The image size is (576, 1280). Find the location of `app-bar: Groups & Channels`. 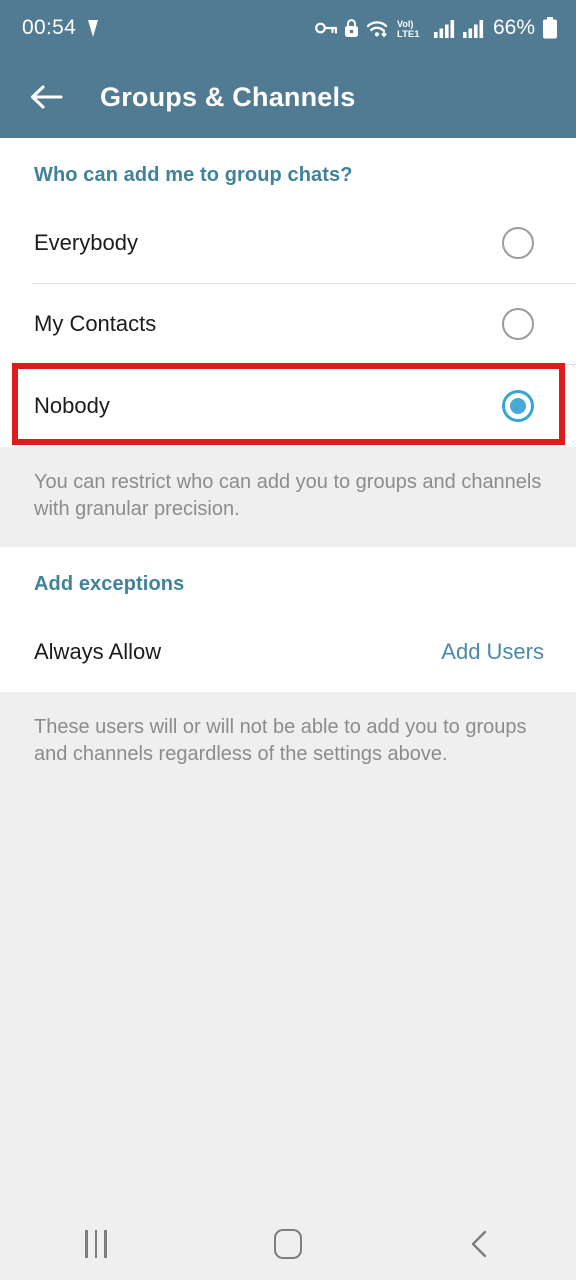

app-bar: Groups & Channels is located at coordinates (288, 97).